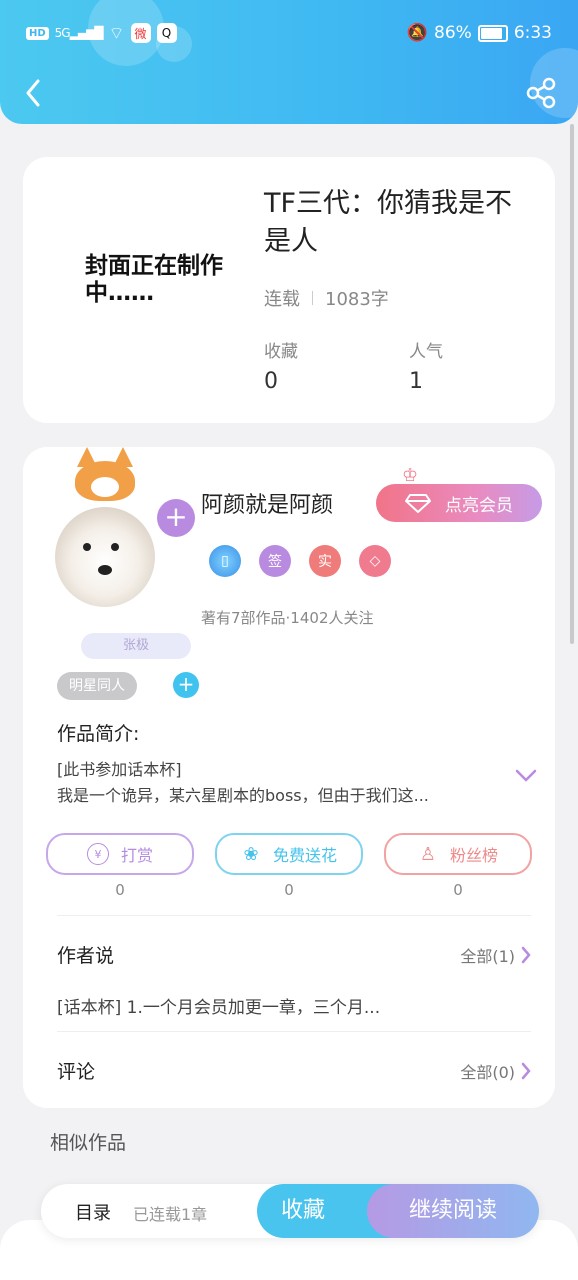  I want to click on author-works-info: 著有7部作品·1402人关注, so click(287, 618).